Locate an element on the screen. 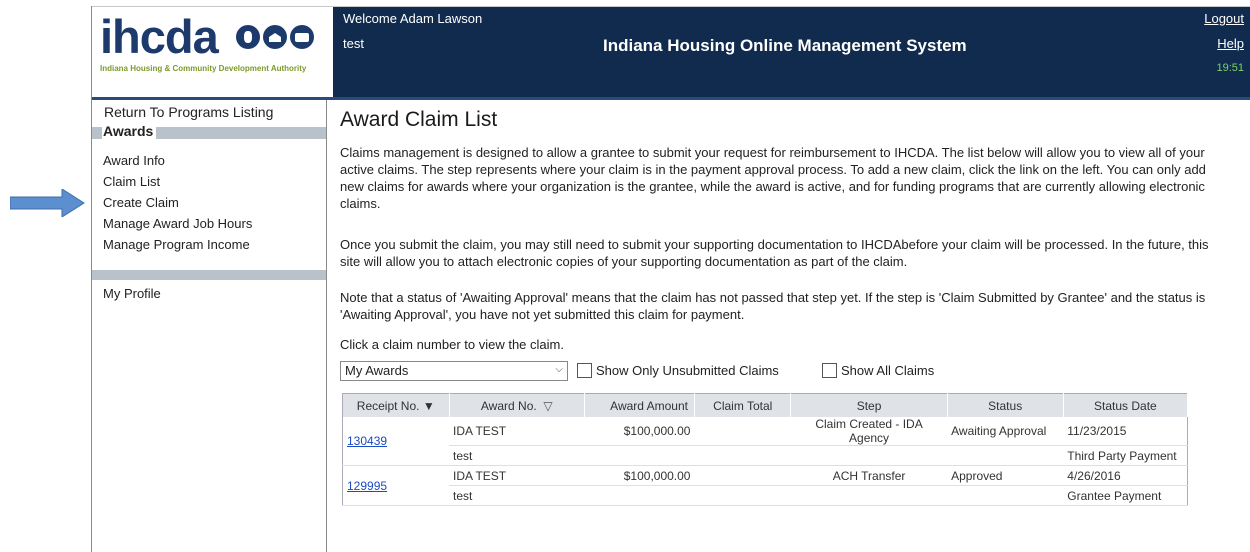 The width and height of the screenshot is (1250, 552). table-subrow: test Third Party Payment is located at coordinates (765, 455).